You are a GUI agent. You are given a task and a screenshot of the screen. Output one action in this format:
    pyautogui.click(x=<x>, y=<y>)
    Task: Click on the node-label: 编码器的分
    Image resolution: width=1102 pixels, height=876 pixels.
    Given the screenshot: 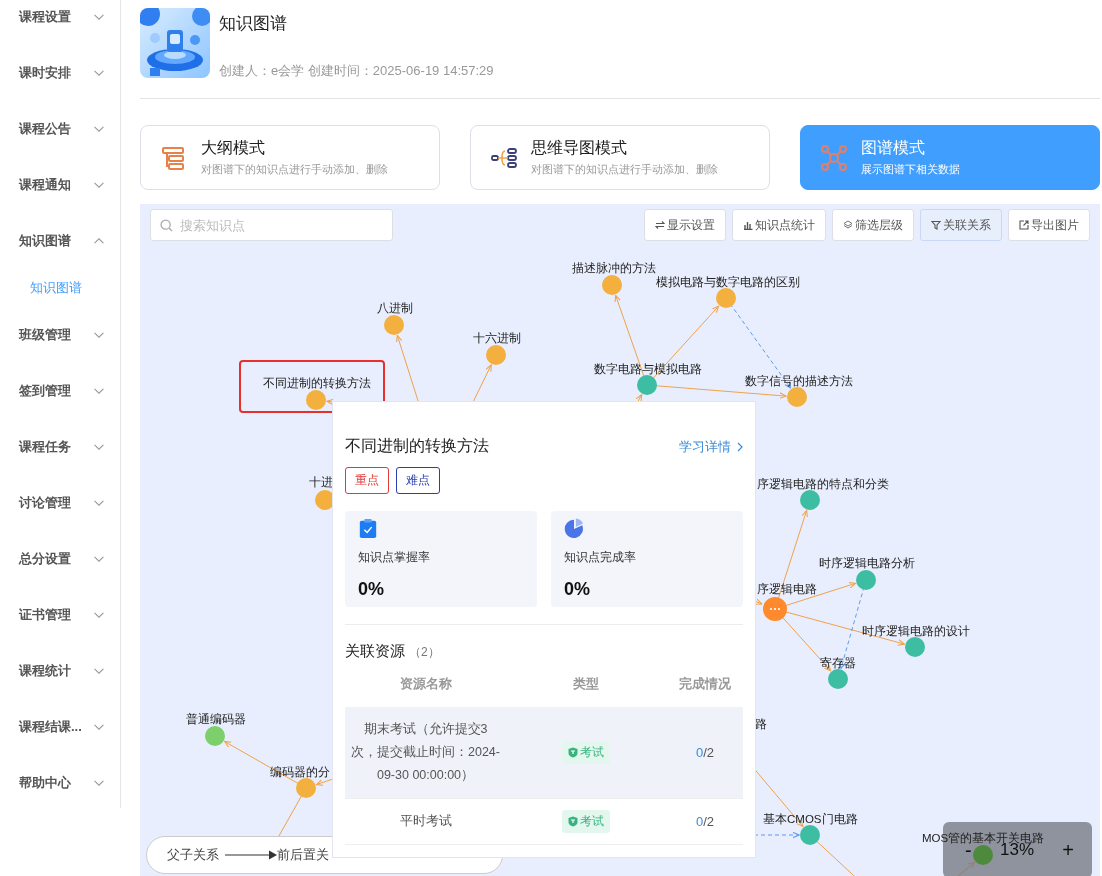 What is the action you would take?
    pyautogui.click(x=300, y=772)
    